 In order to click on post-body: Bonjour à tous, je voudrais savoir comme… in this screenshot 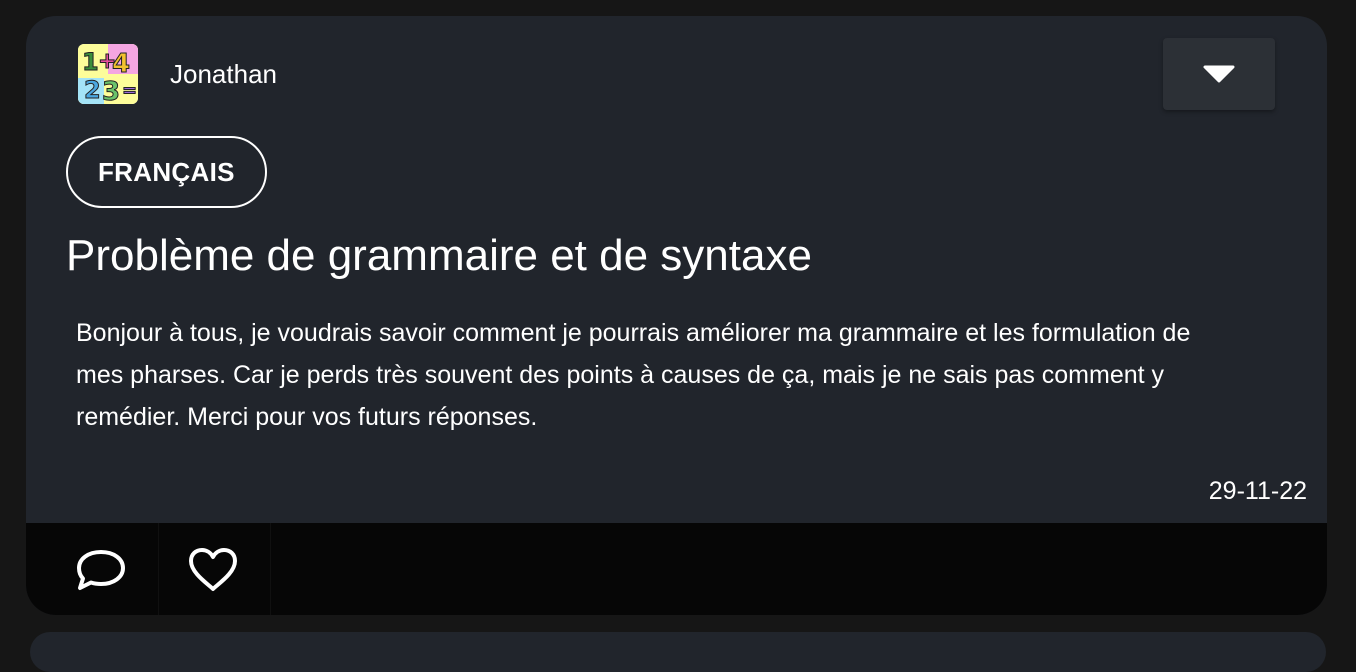, I will do `click(633, 375)`.